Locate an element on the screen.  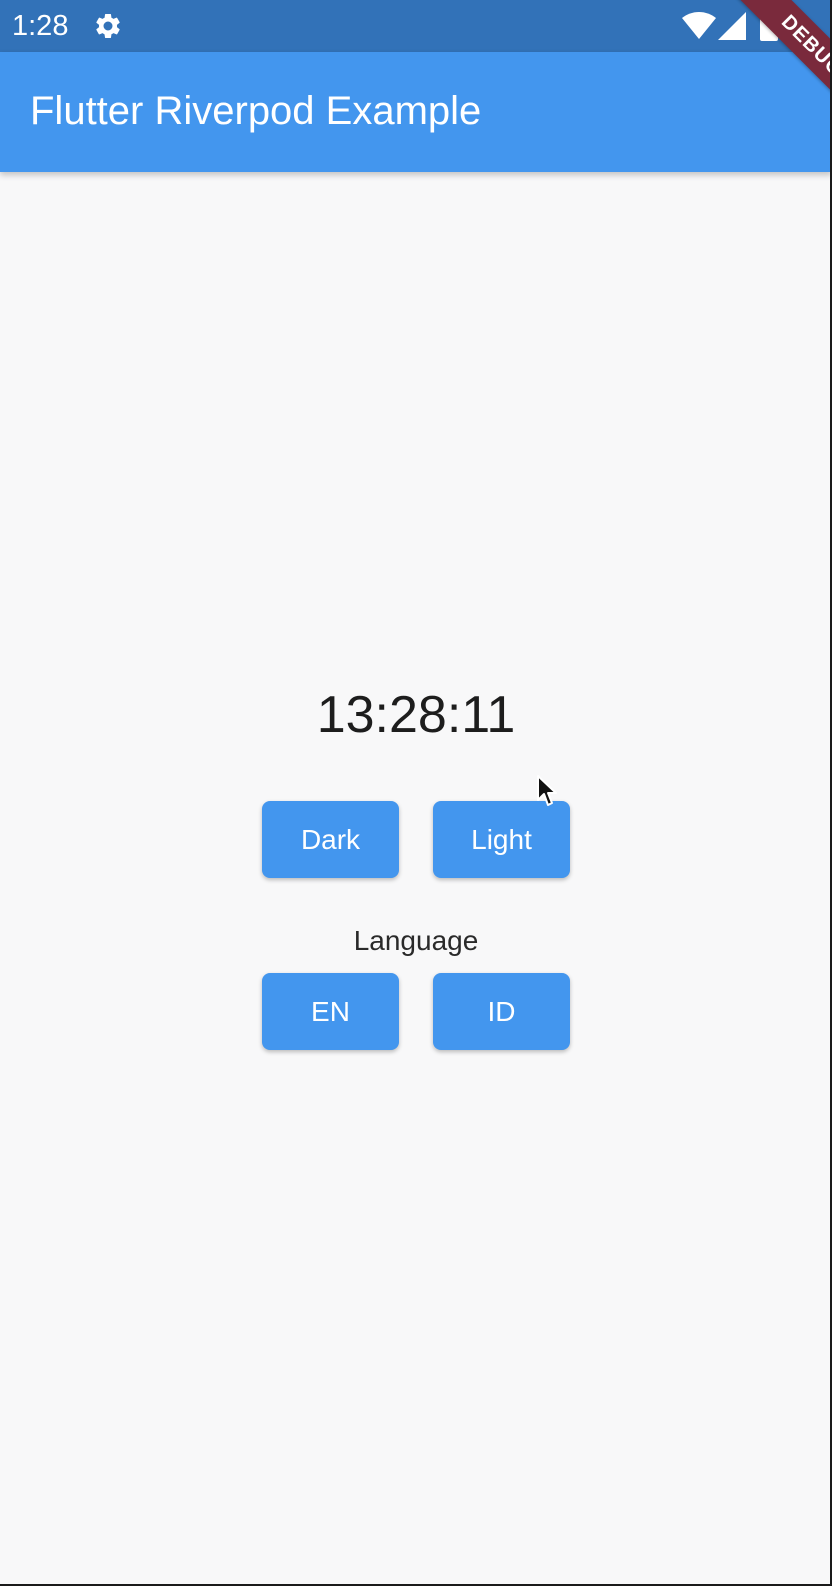
mouse-cursor-icon is located at coordinates (547, 790).